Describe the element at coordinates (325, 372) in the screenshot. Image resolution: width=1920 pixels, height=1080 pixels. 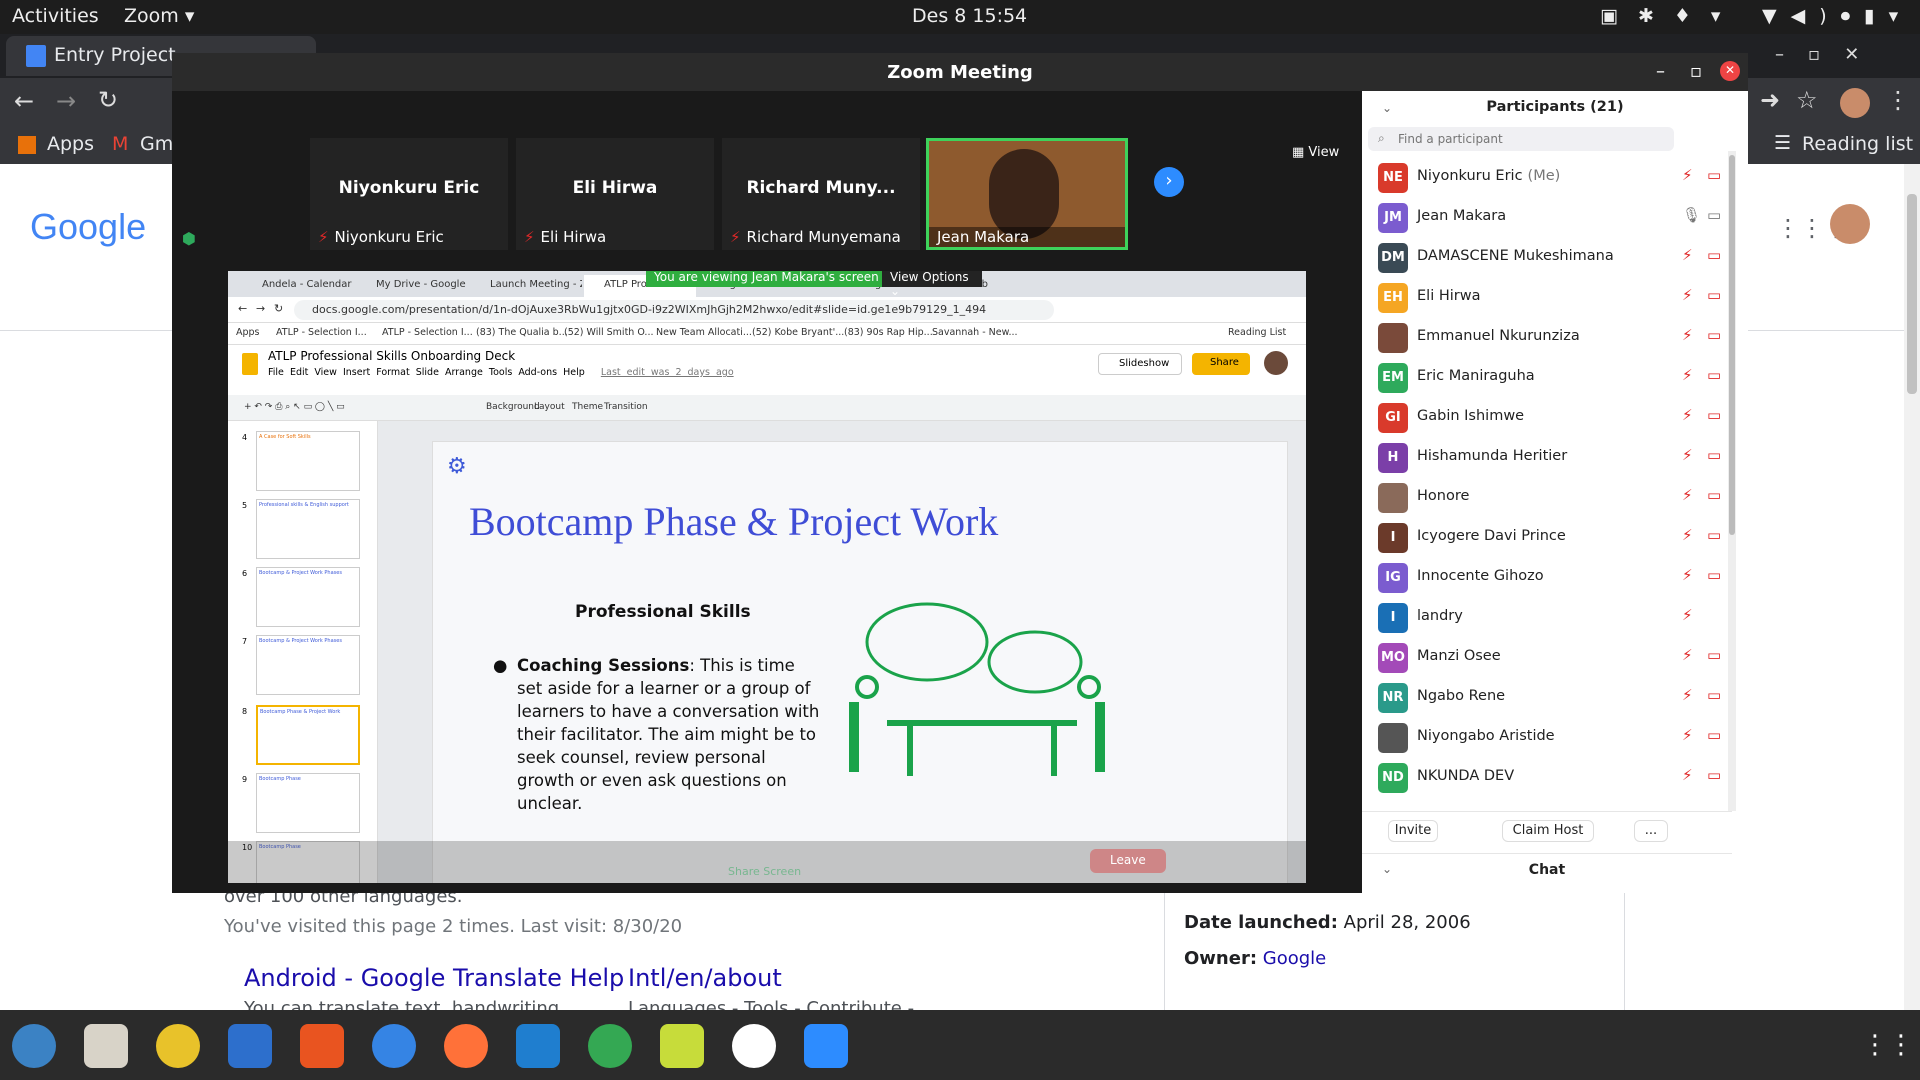
I see `menu-view: View` at that location.